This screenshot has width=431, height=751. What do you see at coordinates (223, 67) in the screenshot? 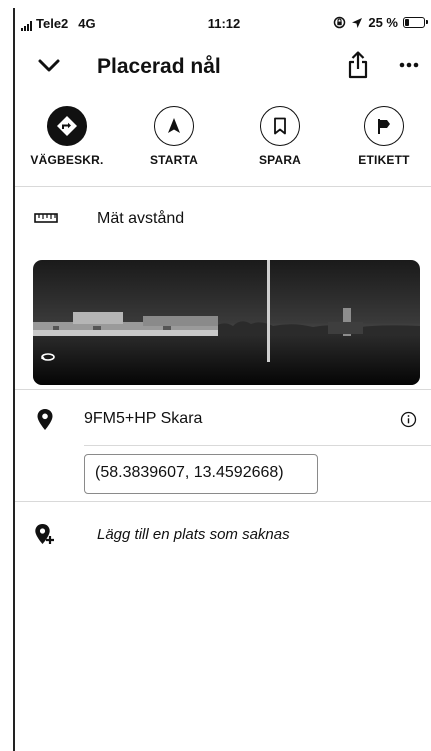
I see `place-header: Placerad nål` at bounding box center [223, 67].